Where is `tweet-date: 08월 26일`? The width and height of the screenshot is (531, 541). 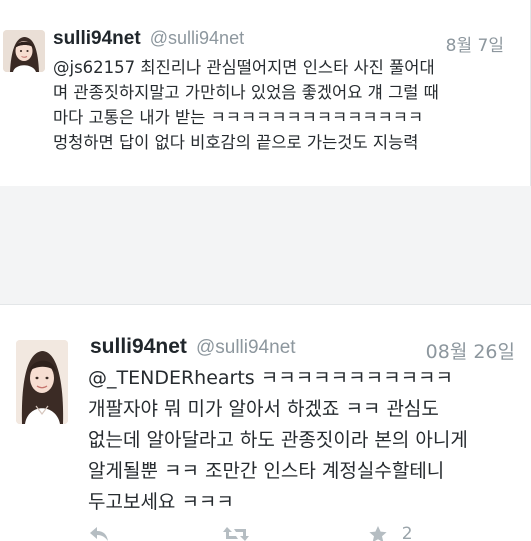
tweet-date: 08월 26일 is located at coordinates (470, 350).